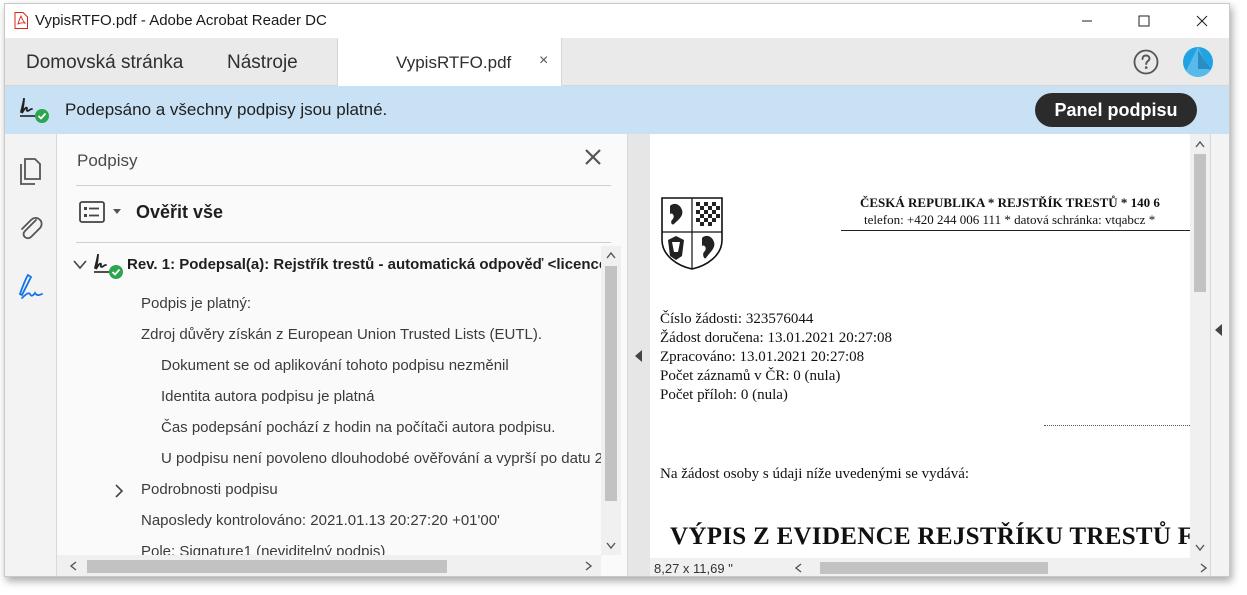 Image resolution: width=1247 pixels, height=595 pixels. I want to click on maximize-button, so click(1144, 21).